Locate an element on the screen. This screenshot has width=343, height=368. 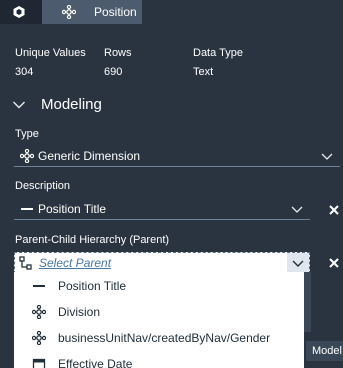
data-type-value: Text is located at coordinates (203, 72).